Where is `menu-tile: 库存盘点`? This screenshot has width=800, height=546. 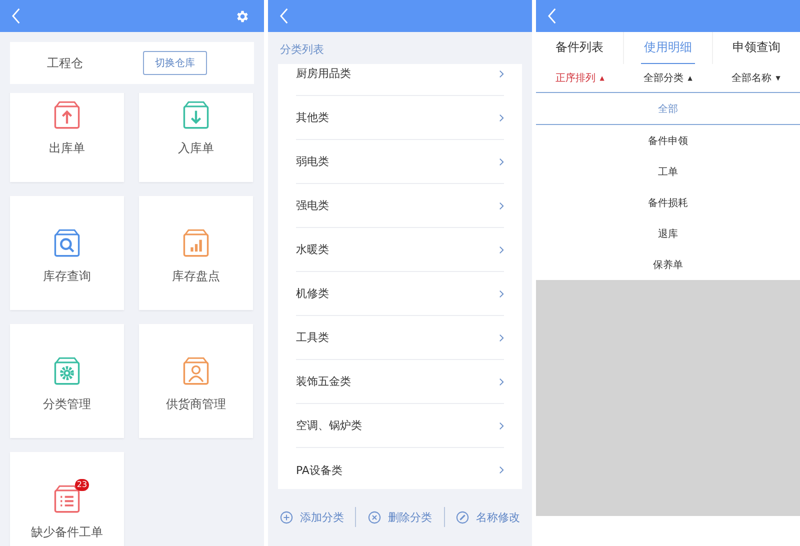
menu-tile: 库存盘点 is located at coordinates (196, 253).